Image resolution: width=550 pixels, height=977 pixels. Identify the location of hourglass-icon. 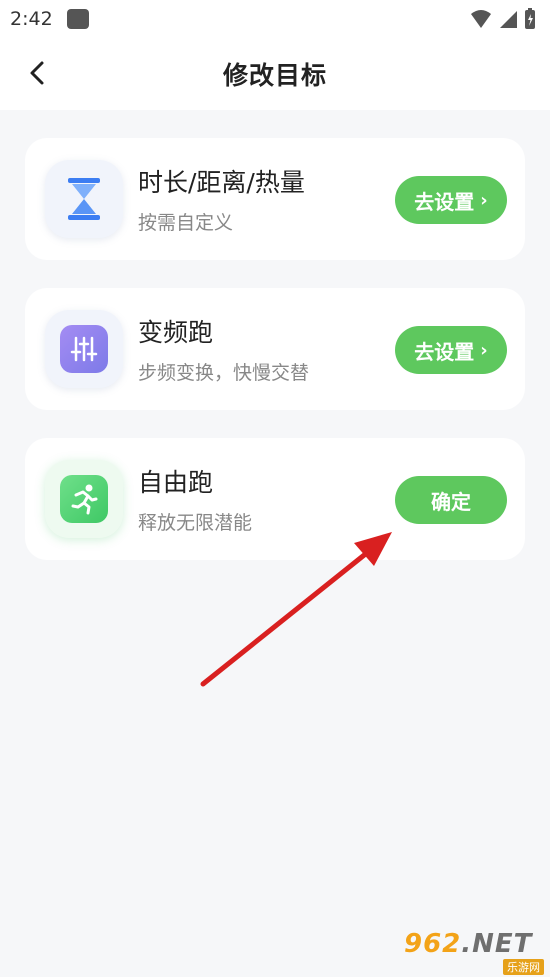
(84, 199).